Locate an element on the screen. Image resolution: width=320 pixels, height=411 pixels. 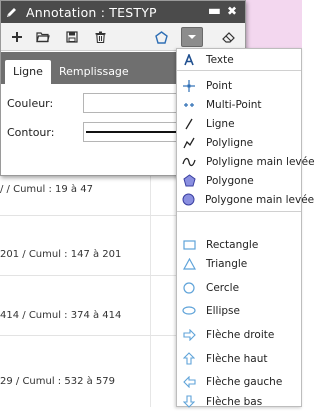
arrow-up-icon is located at coordinates (189, 359).